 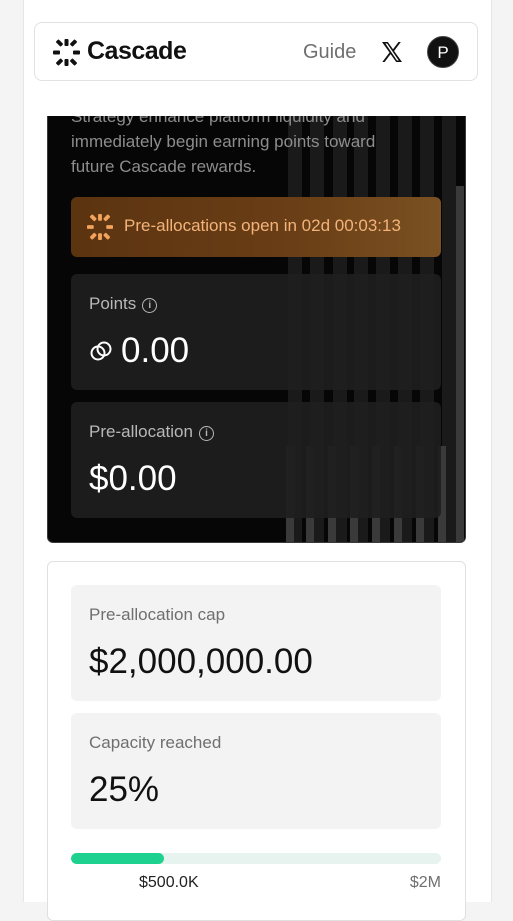 I want to click on cap-label: Pre-allocation cap, so click(x=157, y=614).